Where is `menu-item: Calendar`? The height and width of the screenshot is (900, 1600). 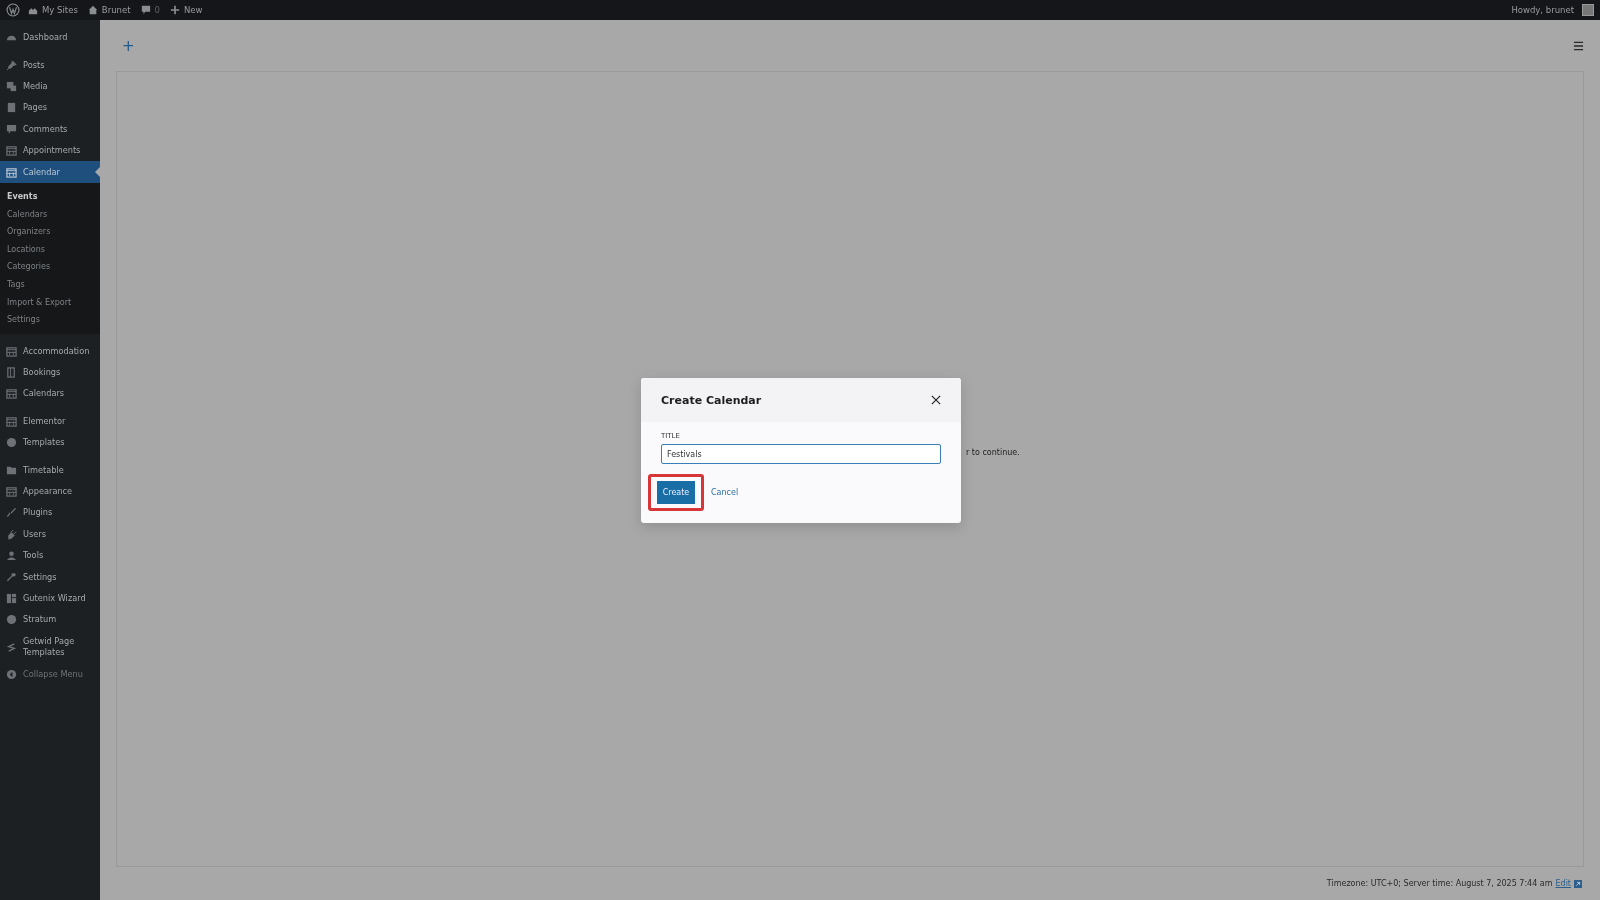 menu-item: Calendar is located at coordinates (50, 172).